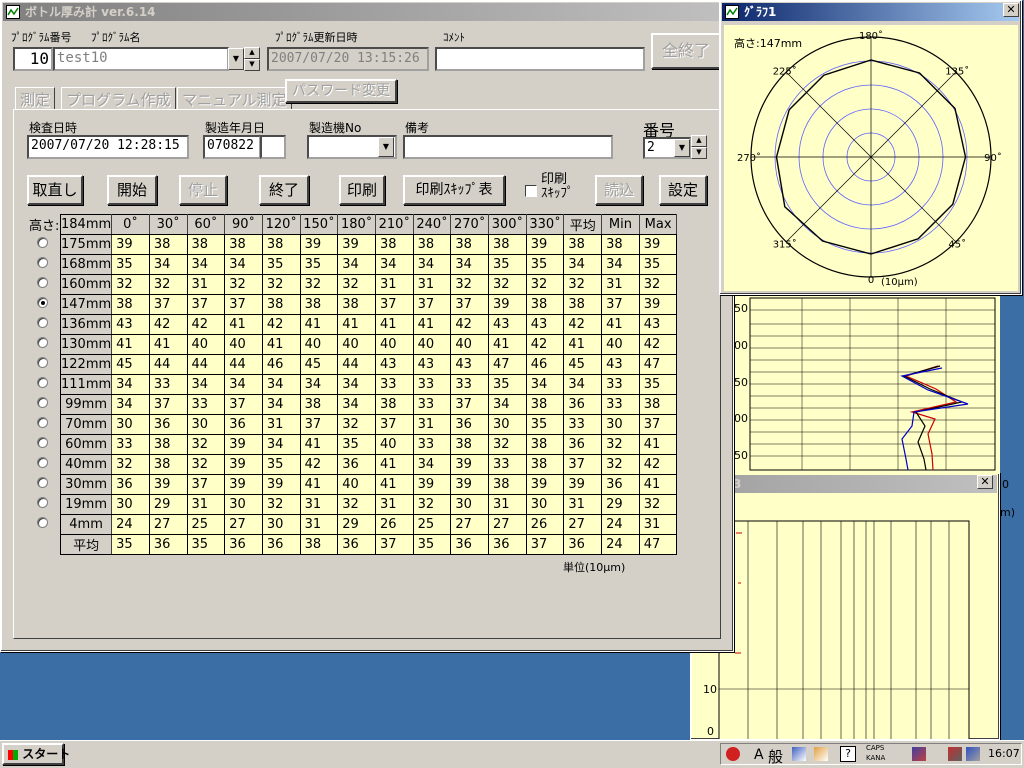 The height and width of the screenshot is (768, 1024). Describe the element at coordinates (973, 754) in the screenshot. I see `display-icon` at that location.